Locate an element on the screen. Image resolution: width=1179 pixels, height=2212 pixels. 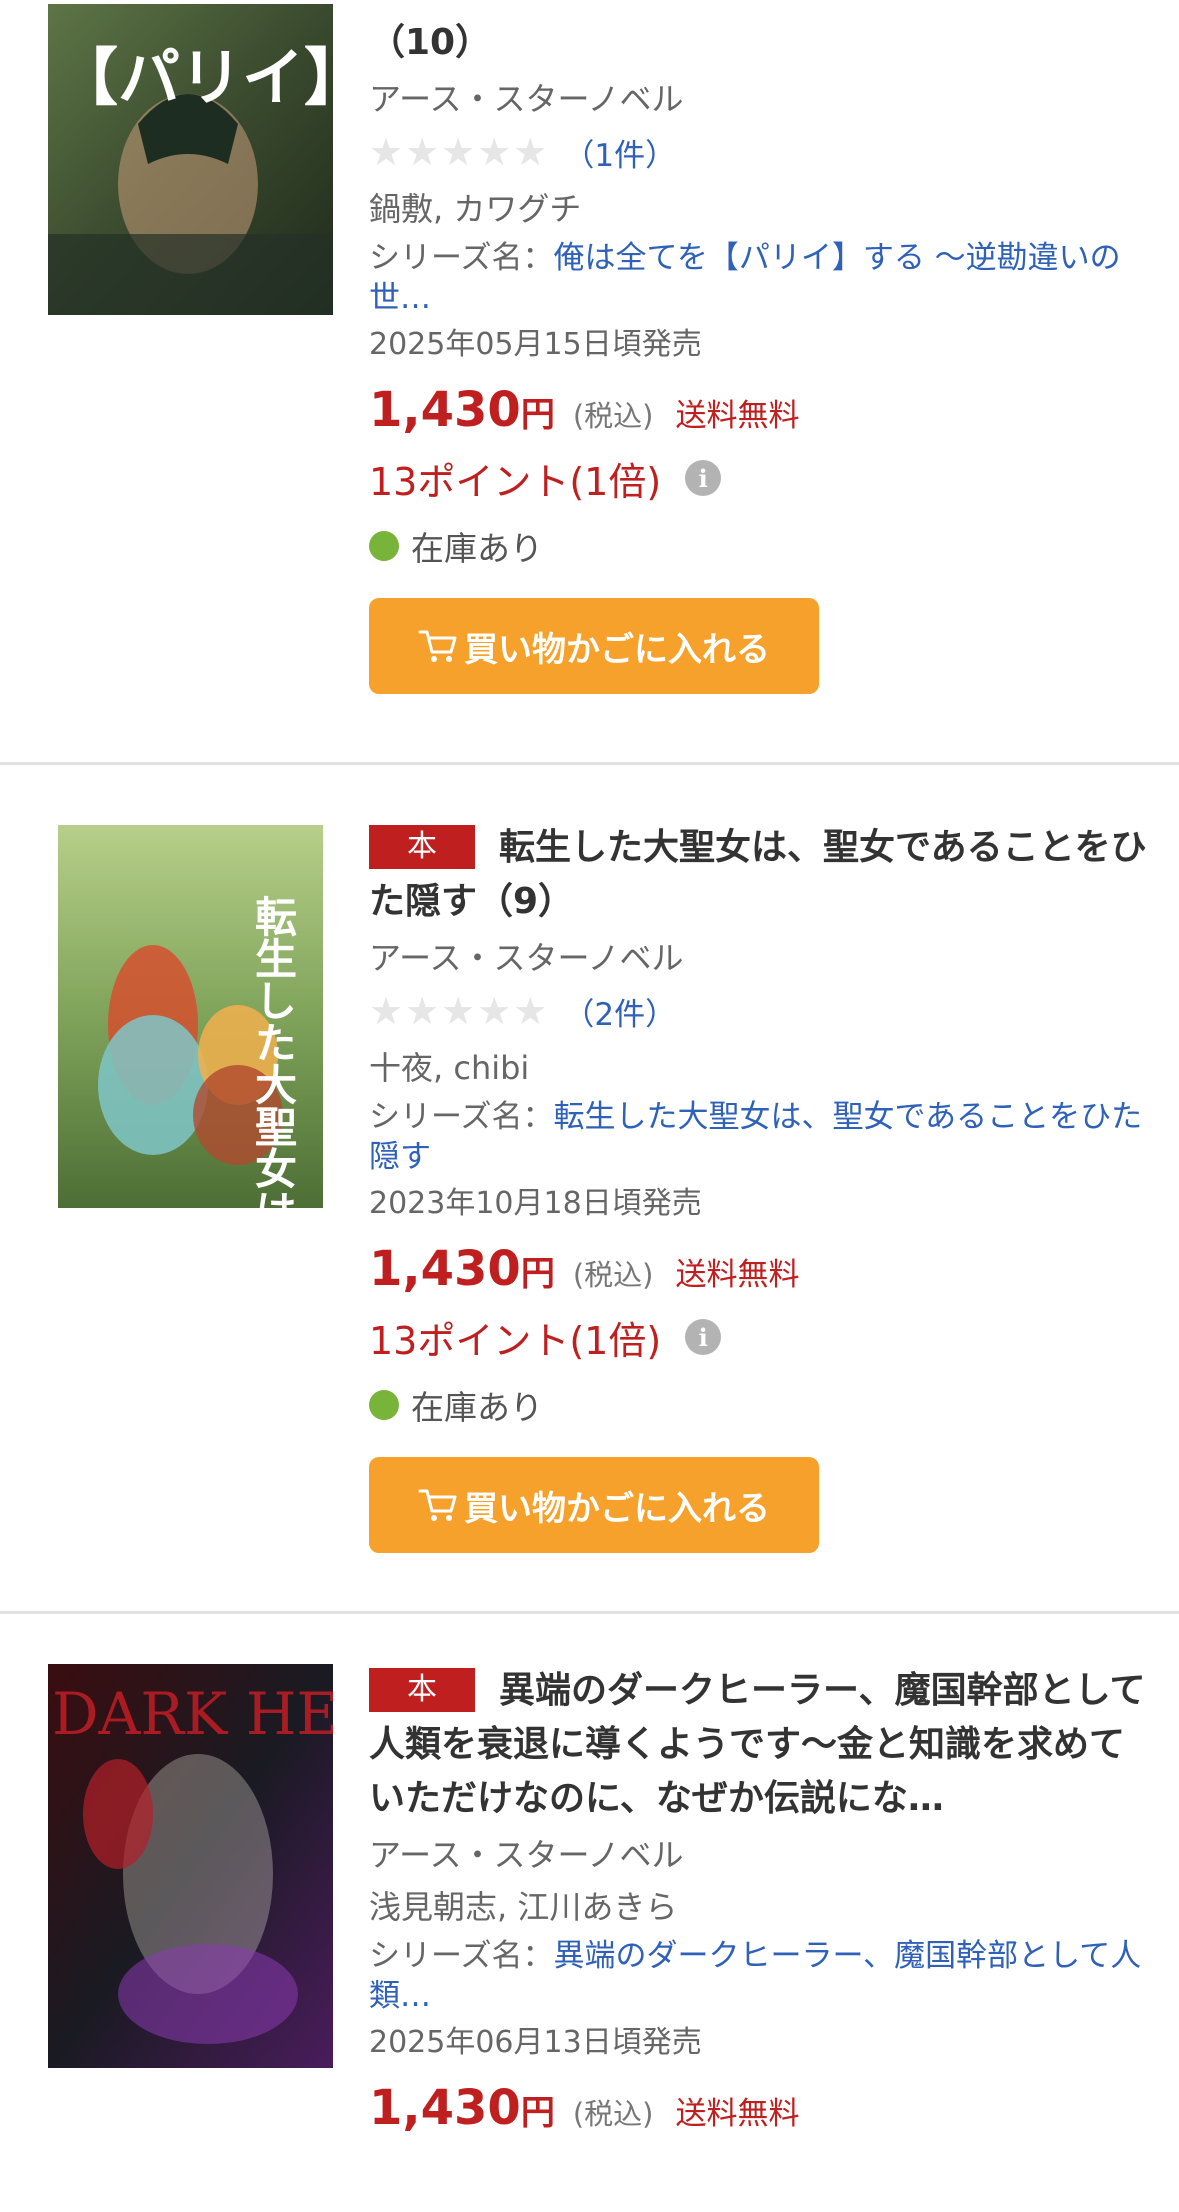
release-date: 2023年10月18日頃発売 is located at coordinates (535, 1203).